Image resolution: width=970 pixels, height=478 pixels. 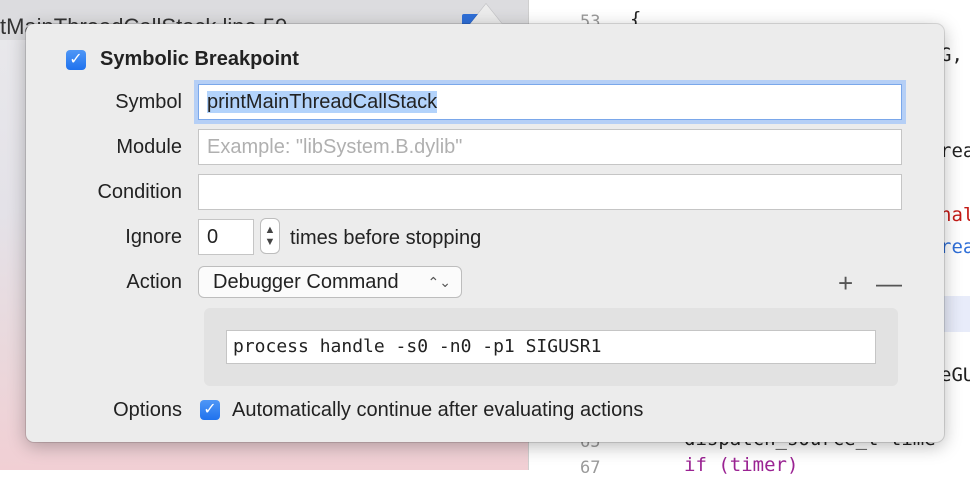 What do you see at coordinates (149, 147) in the screenshot?
I see `module-label: Module` at bounding box center [149, 147].